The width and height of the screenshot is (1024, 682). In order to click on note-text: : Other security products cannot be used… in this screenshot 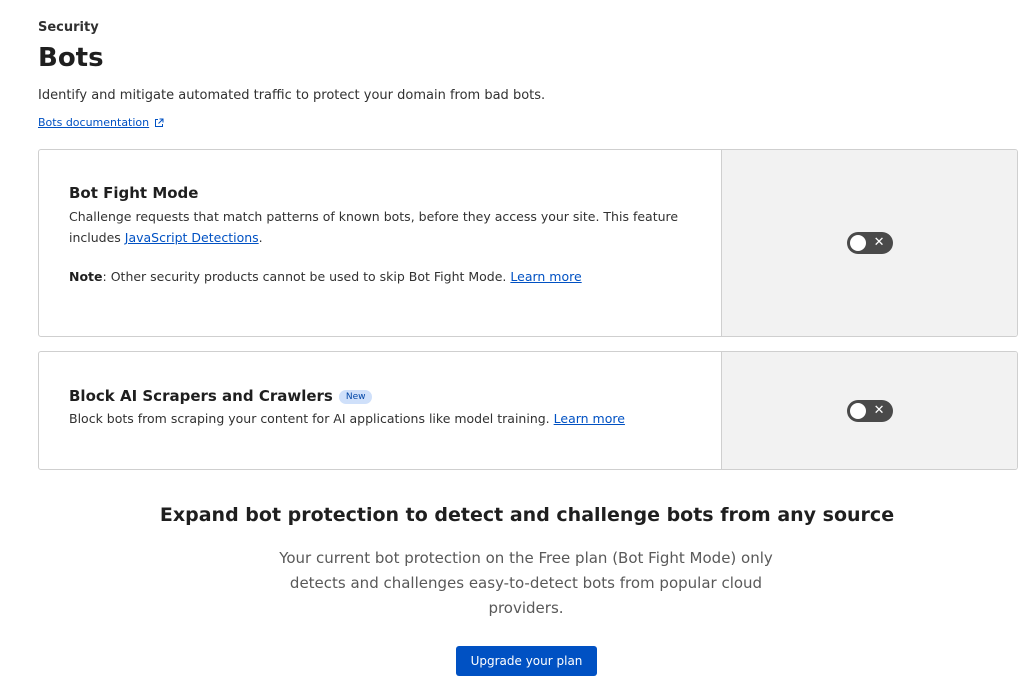, I will do `click(306, 276)`.